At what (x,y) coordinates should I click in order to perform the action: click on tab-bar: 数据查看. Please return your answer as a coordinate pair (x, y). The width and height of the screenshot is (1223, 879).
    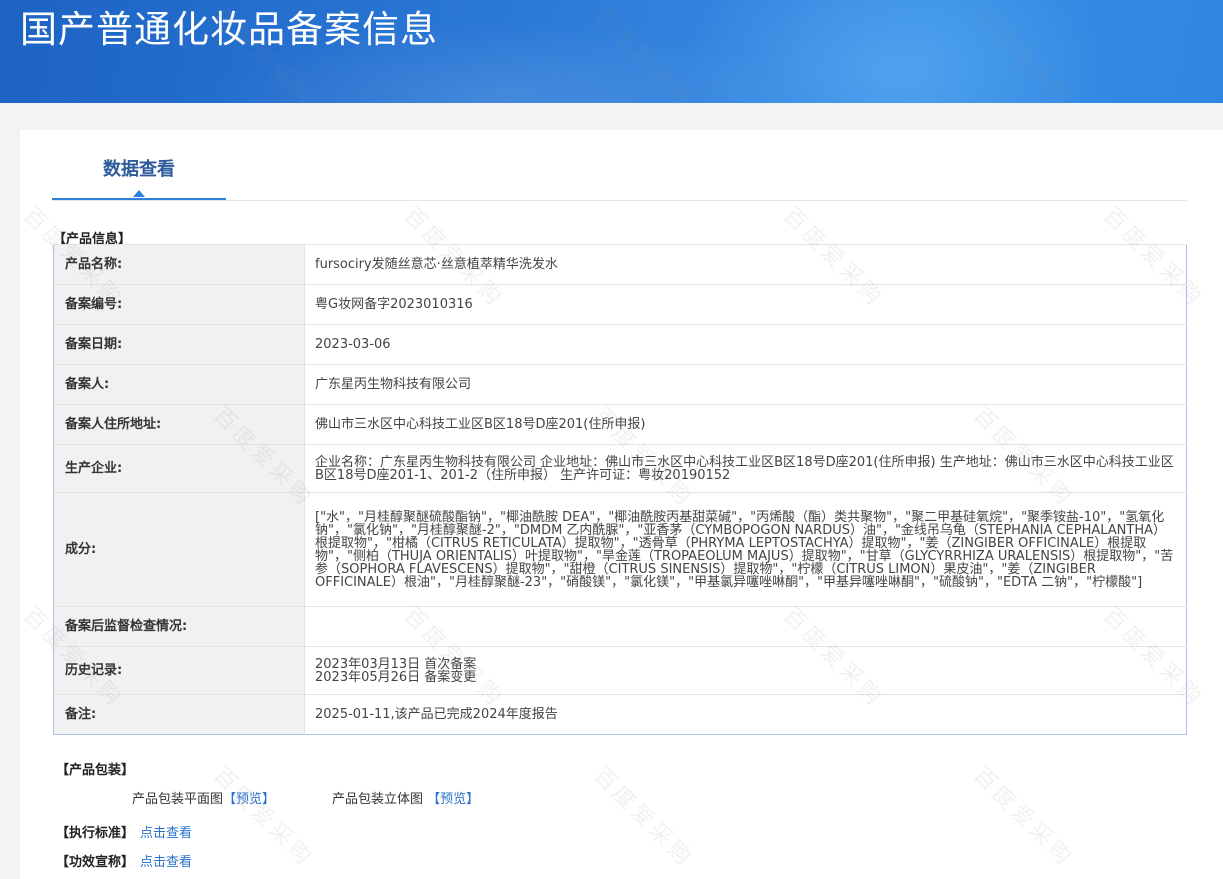
    Looking at the image, I should click on (619, 165).